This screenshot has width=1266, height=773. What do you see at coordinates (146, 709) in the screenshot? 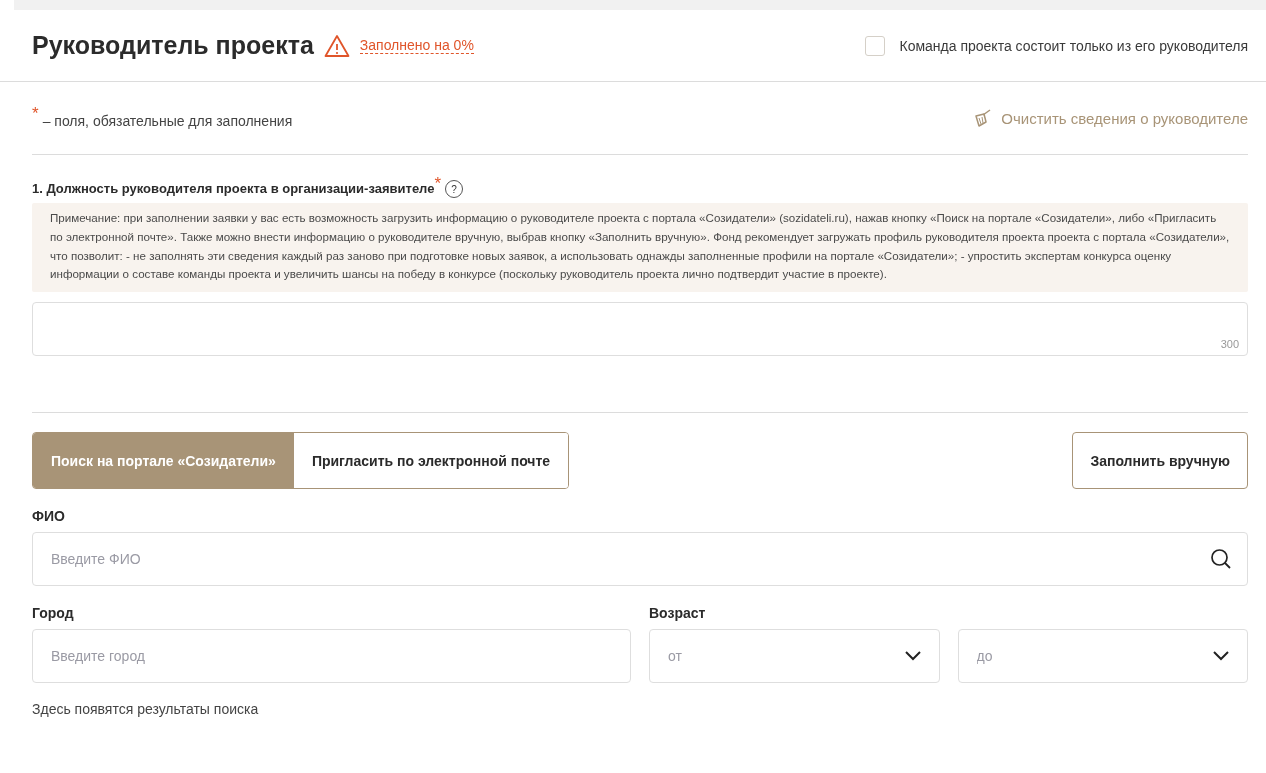
I see `results-hint: Здесь появятся результаты поиска` at bounding box center [146, 709].